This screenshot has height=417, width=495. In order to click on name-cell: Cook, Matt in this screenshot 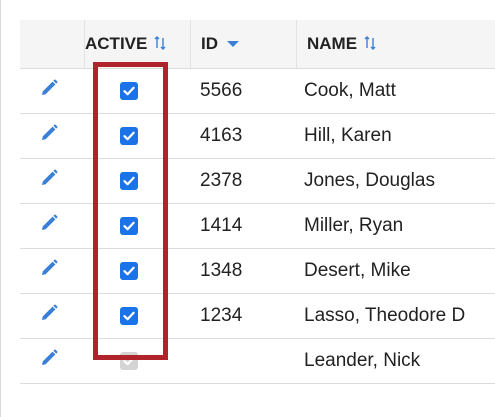, I will do `click(350, 90)`.